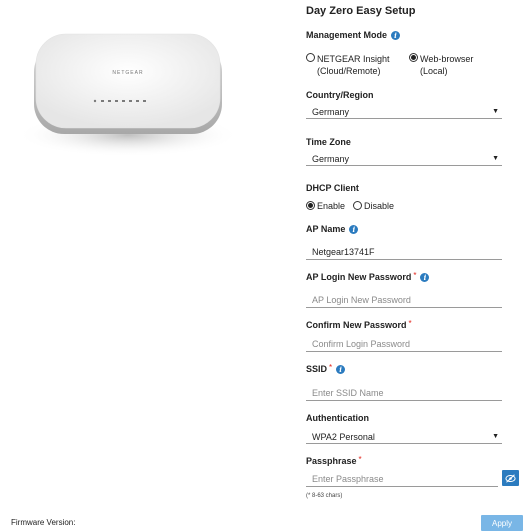 The width and height of the screenshot is (526, 531). Describe the element at coordinates (361, 11) in the screenshot. I see `page-title: Day Zero Easy Setup` at that location.